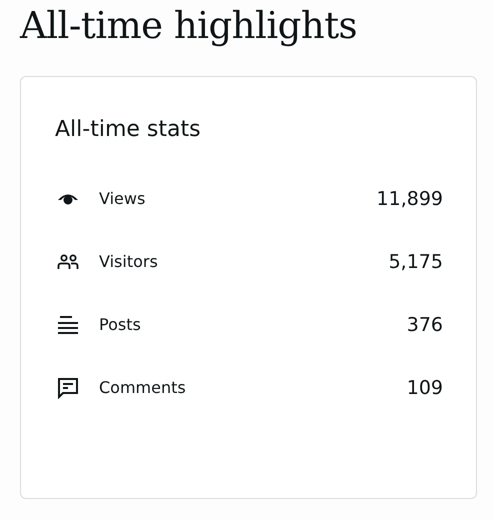 The width and height of the screenshot is (493, 520). What do you see at coordinates (424, 387) in the screenshot?
I see `stat-value: 109` at bounding box center [424, 387].